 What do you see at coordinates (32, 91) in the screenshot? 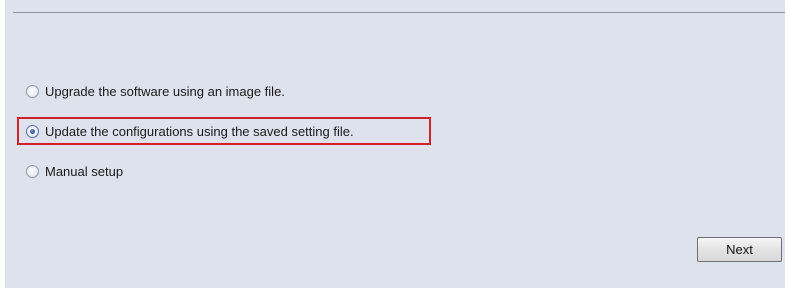
I see `radio-upgrade-software-icon` at bounding box center [32, 91].